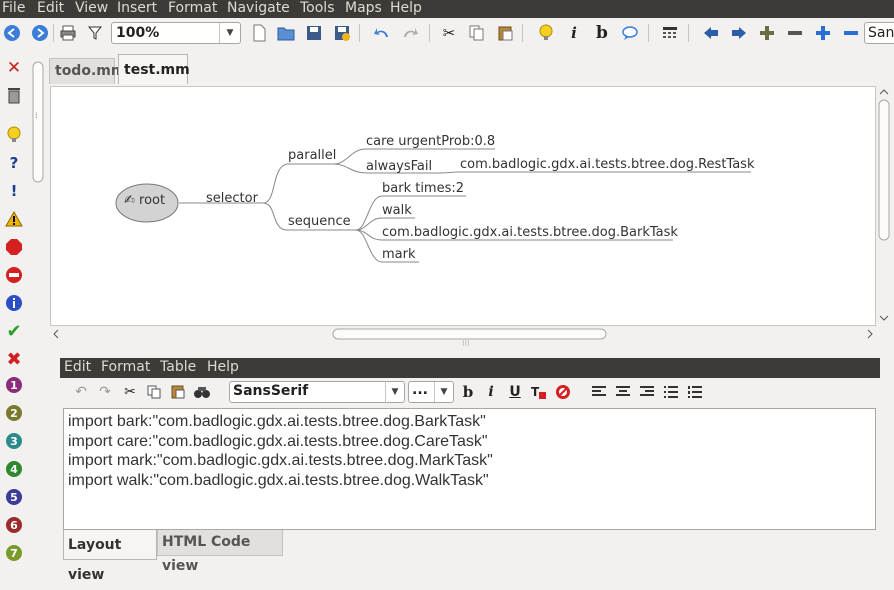  Describe the element at coordinates (259, 33) in the screenshot. I see `new-map-icon` at that location.